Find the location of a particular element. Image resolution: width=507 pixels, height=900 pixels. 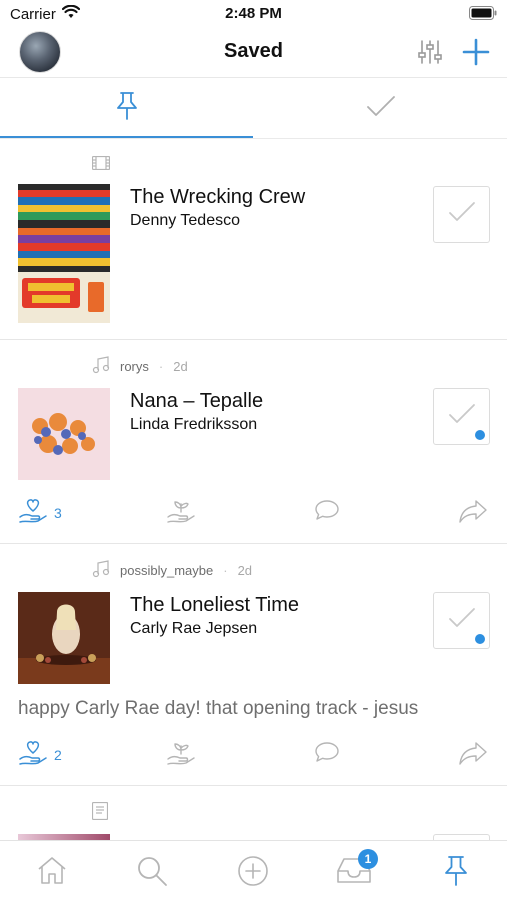

nav-bar: Saved is located at coordinates (253, 53).